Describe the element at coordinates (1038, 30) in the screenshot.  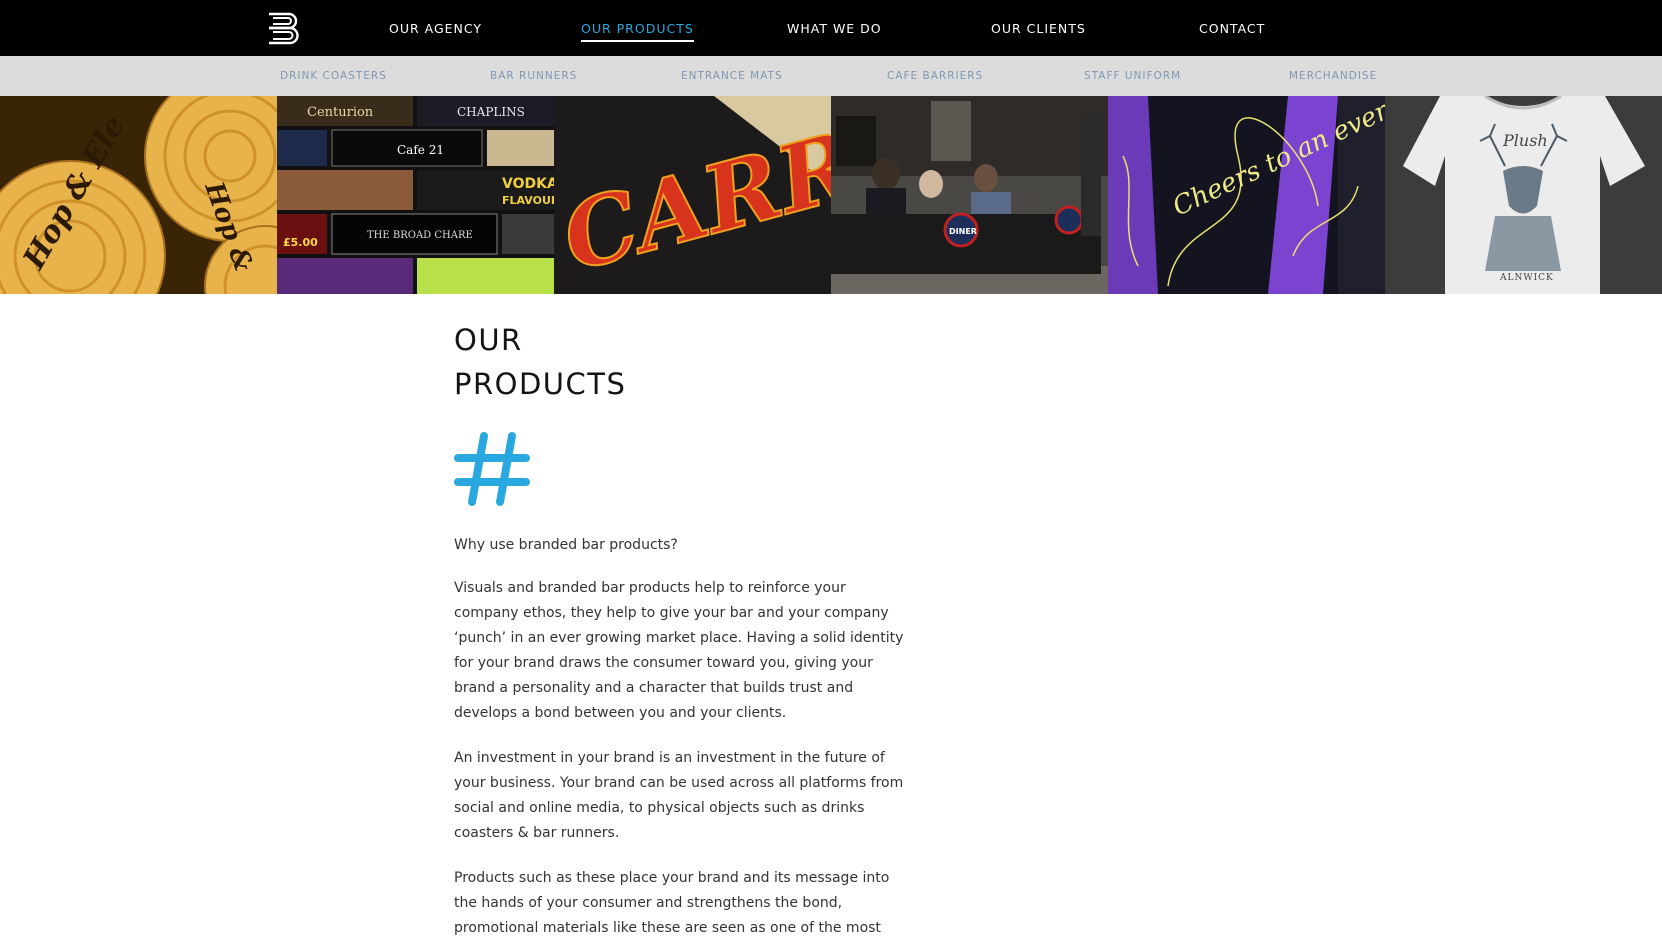
I see `nav-our-clients: OUR CLIENTS` at that location.